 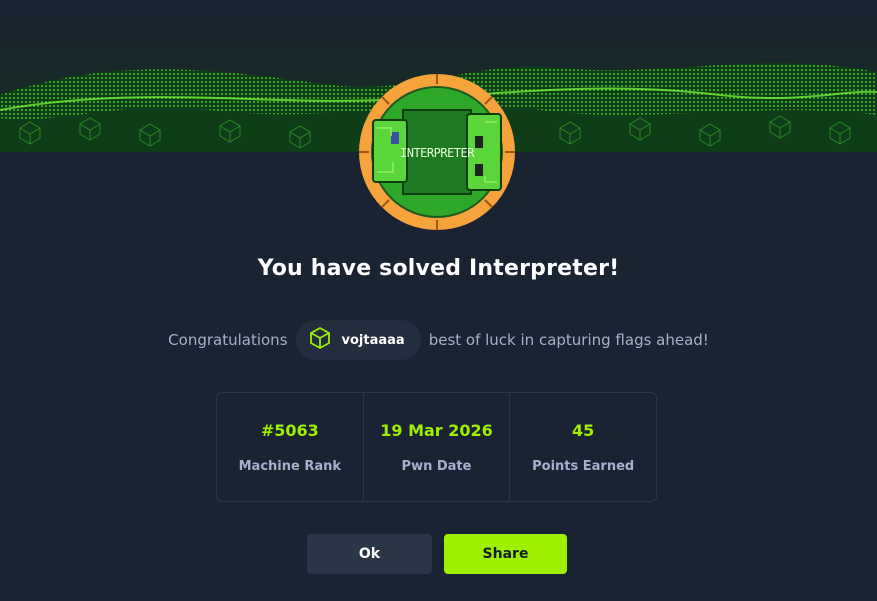 I want to click on ok-button: Ok, so click(x=369, y=554).